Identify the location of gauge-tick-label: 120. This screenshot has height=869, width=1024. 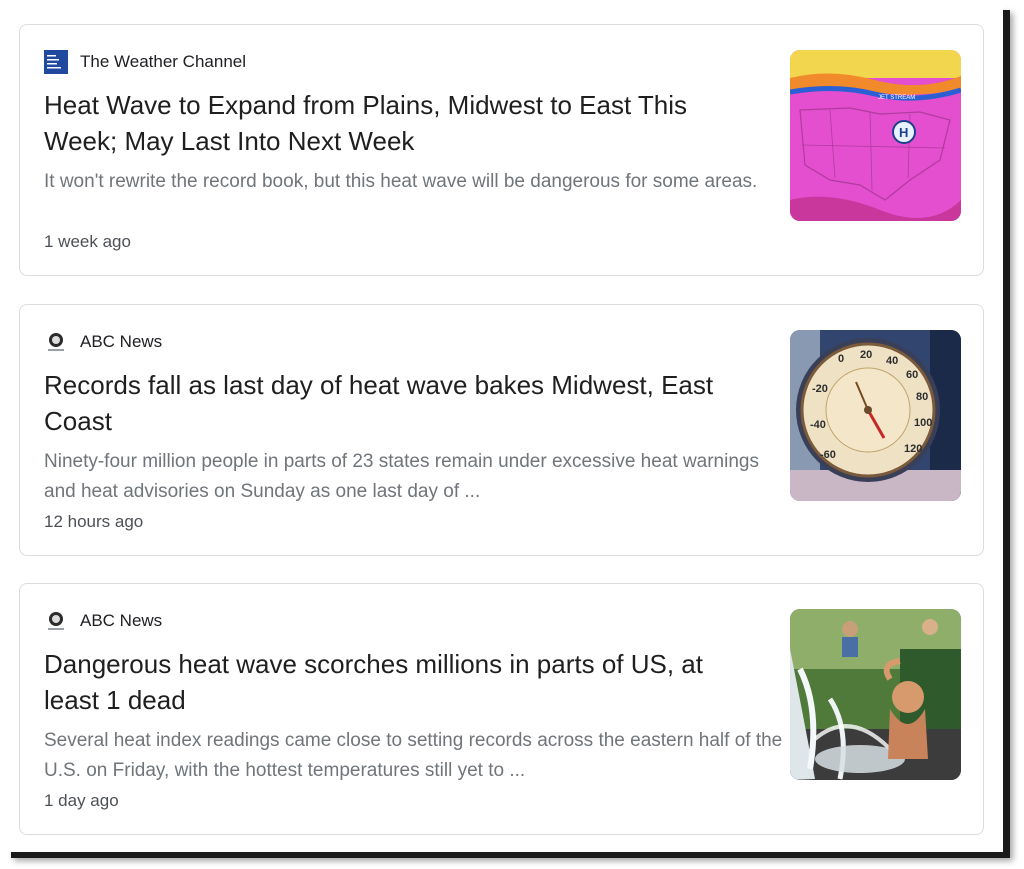
(913, 449).